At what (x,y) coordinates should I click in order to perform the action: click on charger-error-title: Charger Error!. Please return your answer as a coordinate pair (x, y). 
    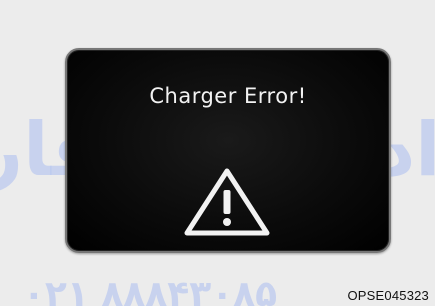
    Looking at the image, I should click on (228, 96).